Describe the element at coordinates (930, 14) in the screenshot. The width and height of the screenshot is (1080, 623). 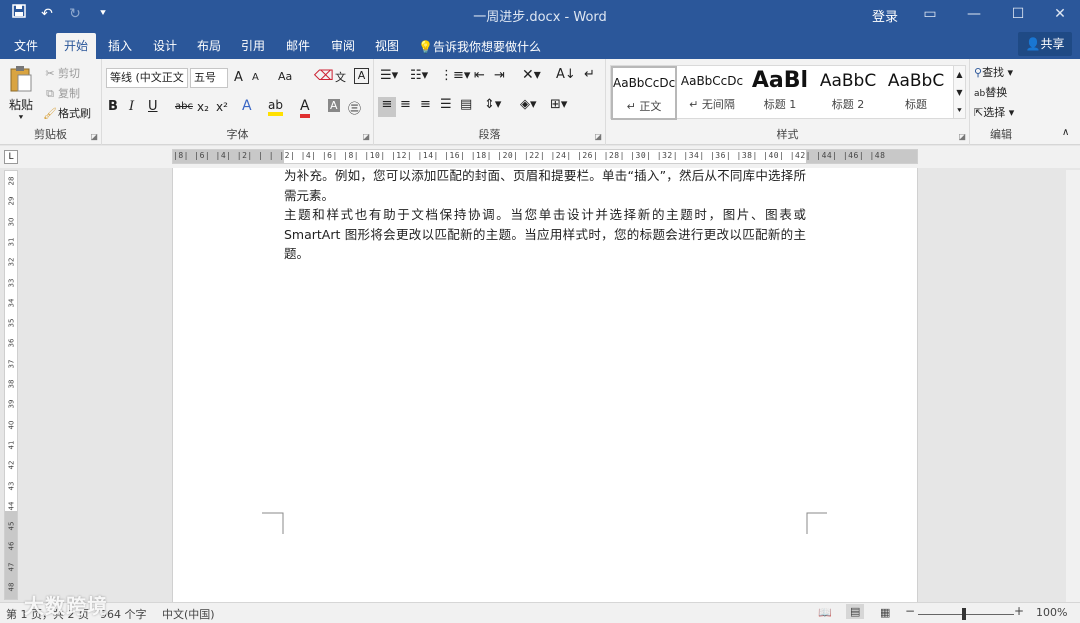
I see `ribbon-display-button: ▭` at that location.